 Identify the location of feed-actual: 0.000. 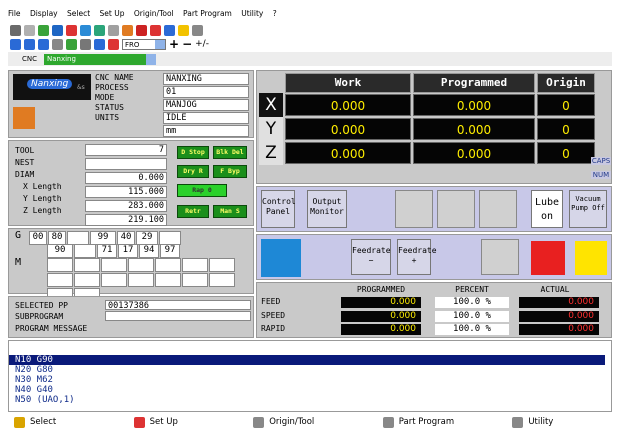
(559, 302).